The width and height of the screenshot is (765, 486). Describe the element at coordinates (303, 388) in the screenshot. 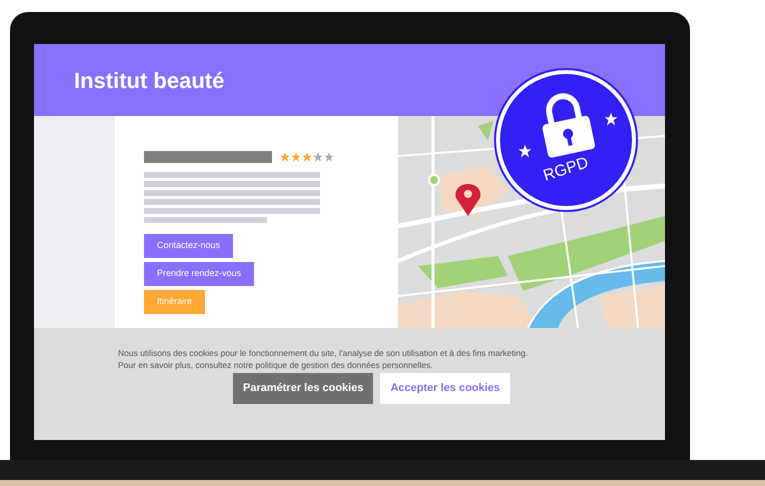

I see `cookie-button: Paramétrer les cookies` at that location.